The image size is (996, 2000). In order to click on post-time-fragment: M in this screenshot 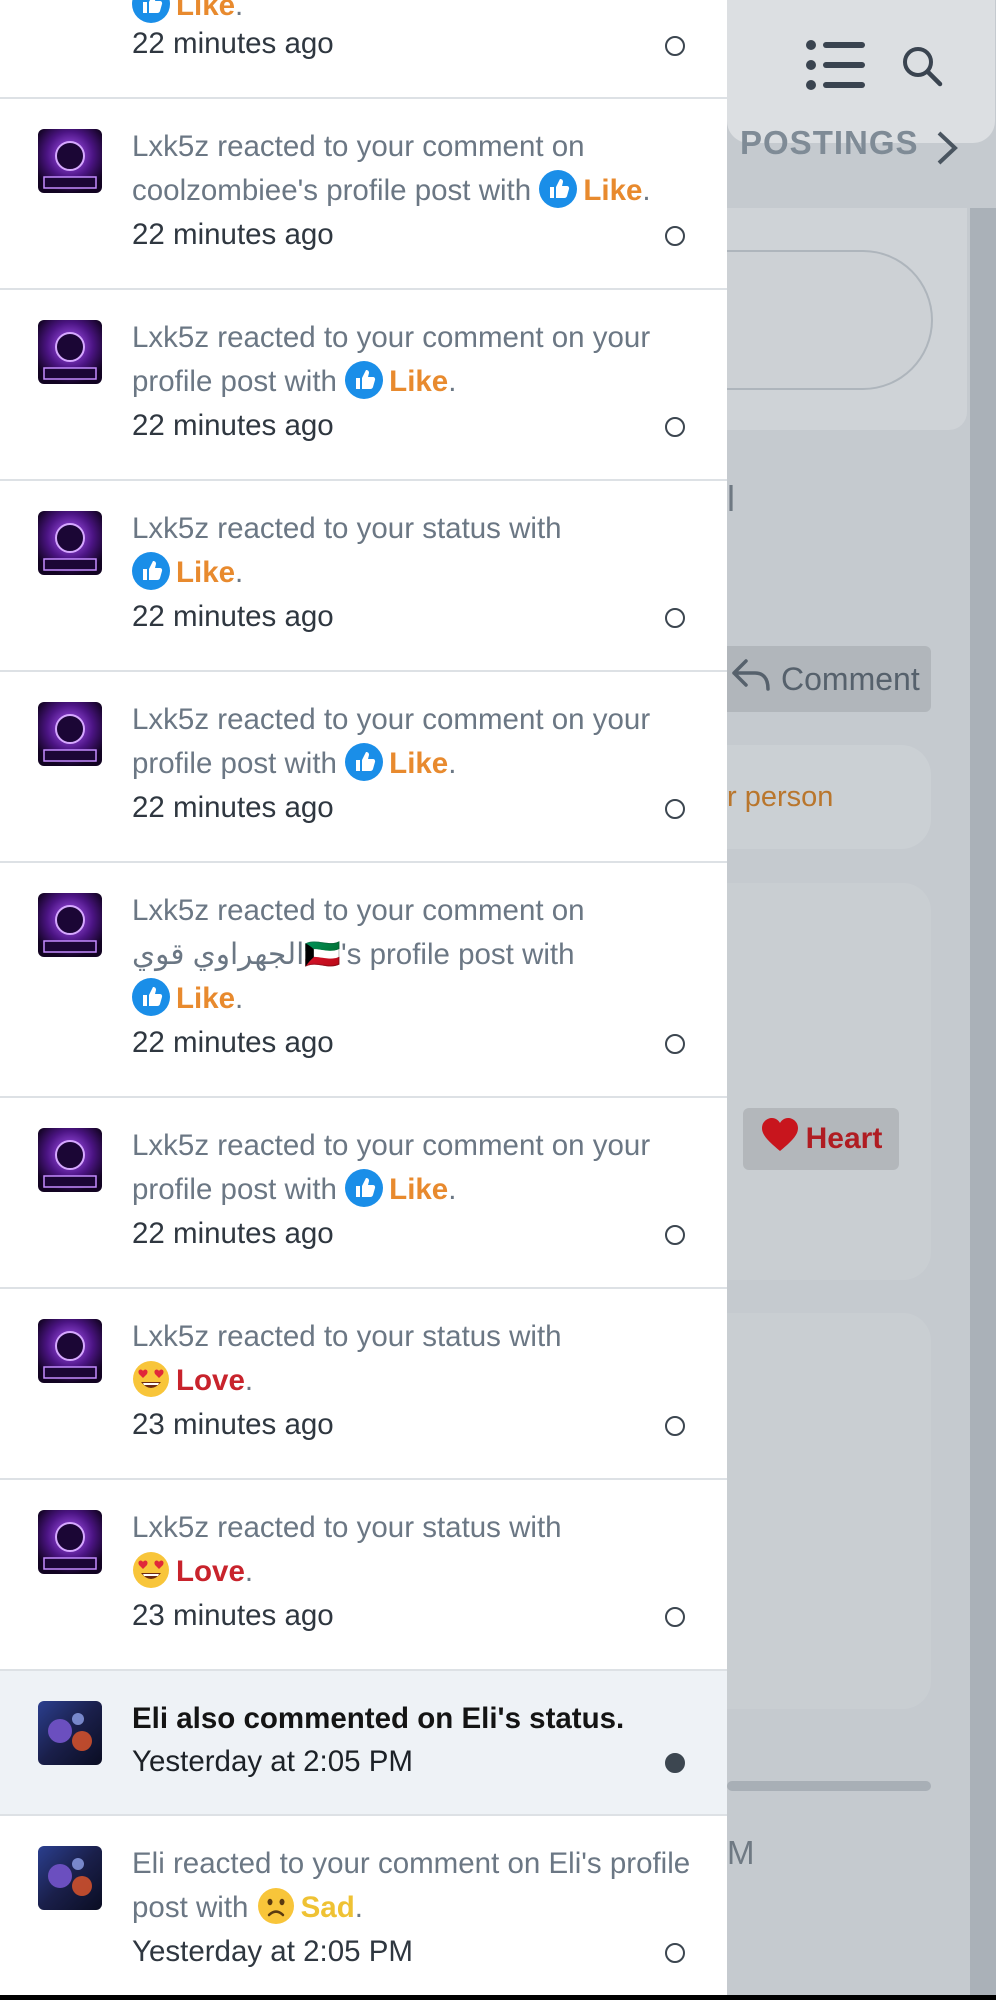, I will do `click(741, 1852)`.